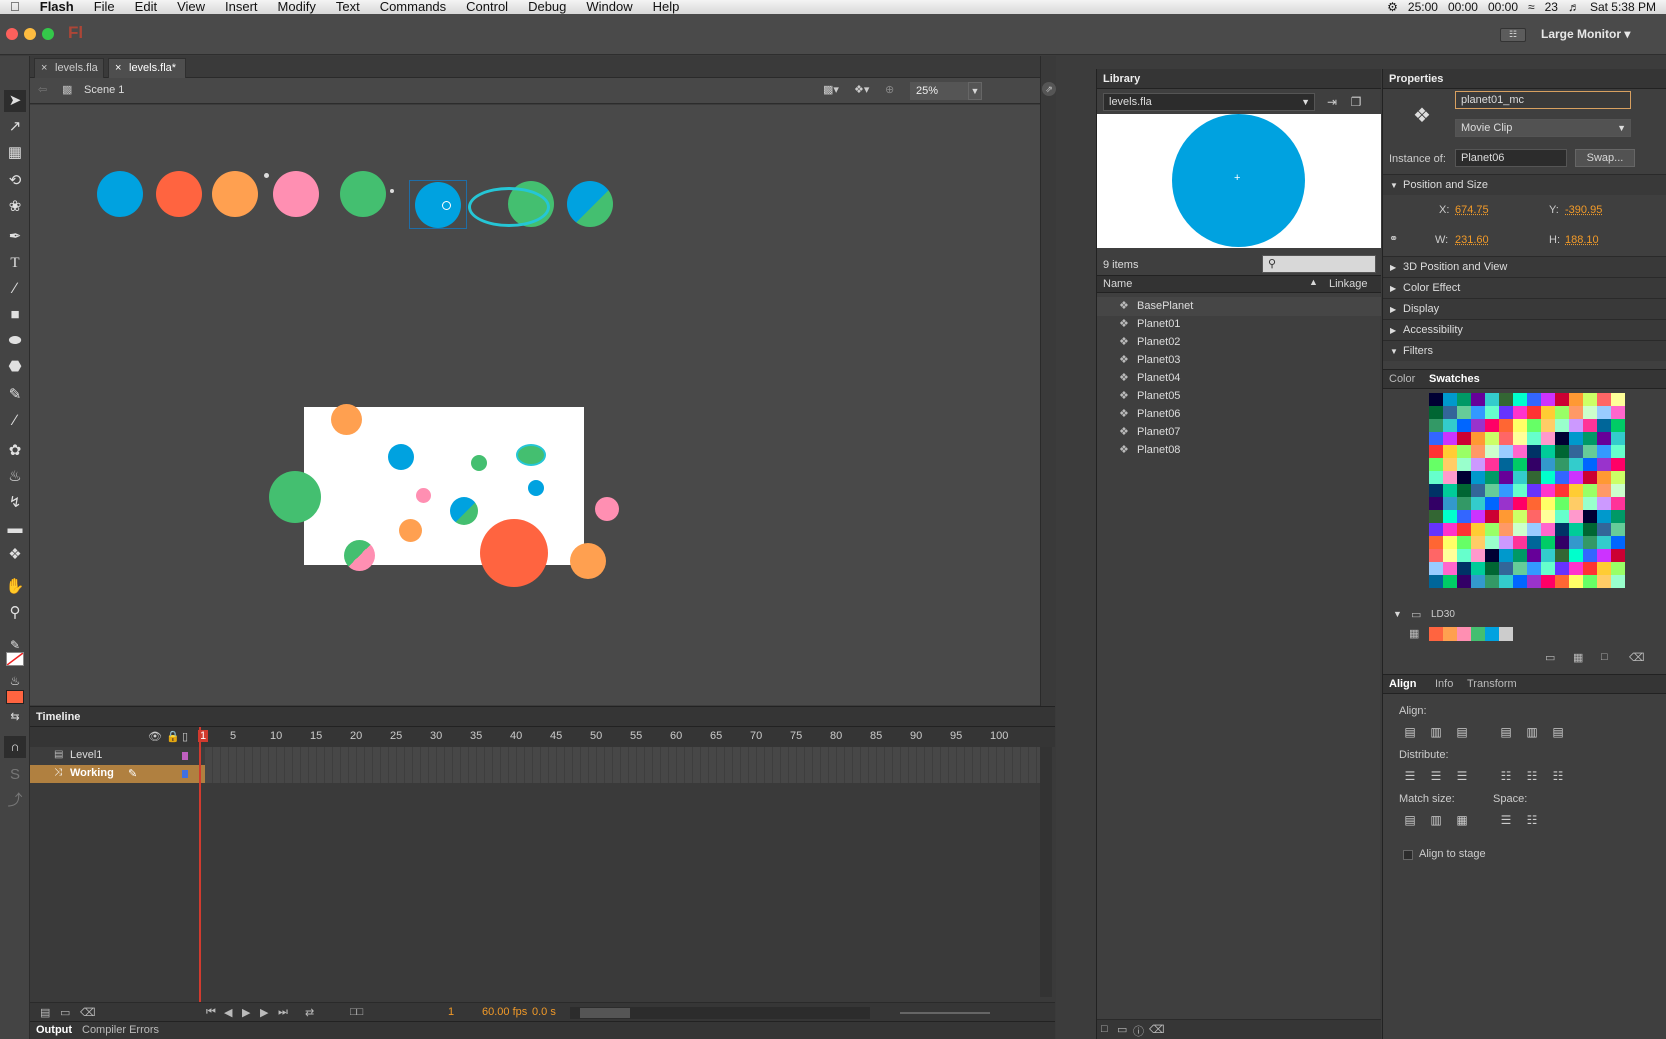 The image size is (1666, 1039). I want to click on last-frame-icon: ⏭, so click(283, 1012).